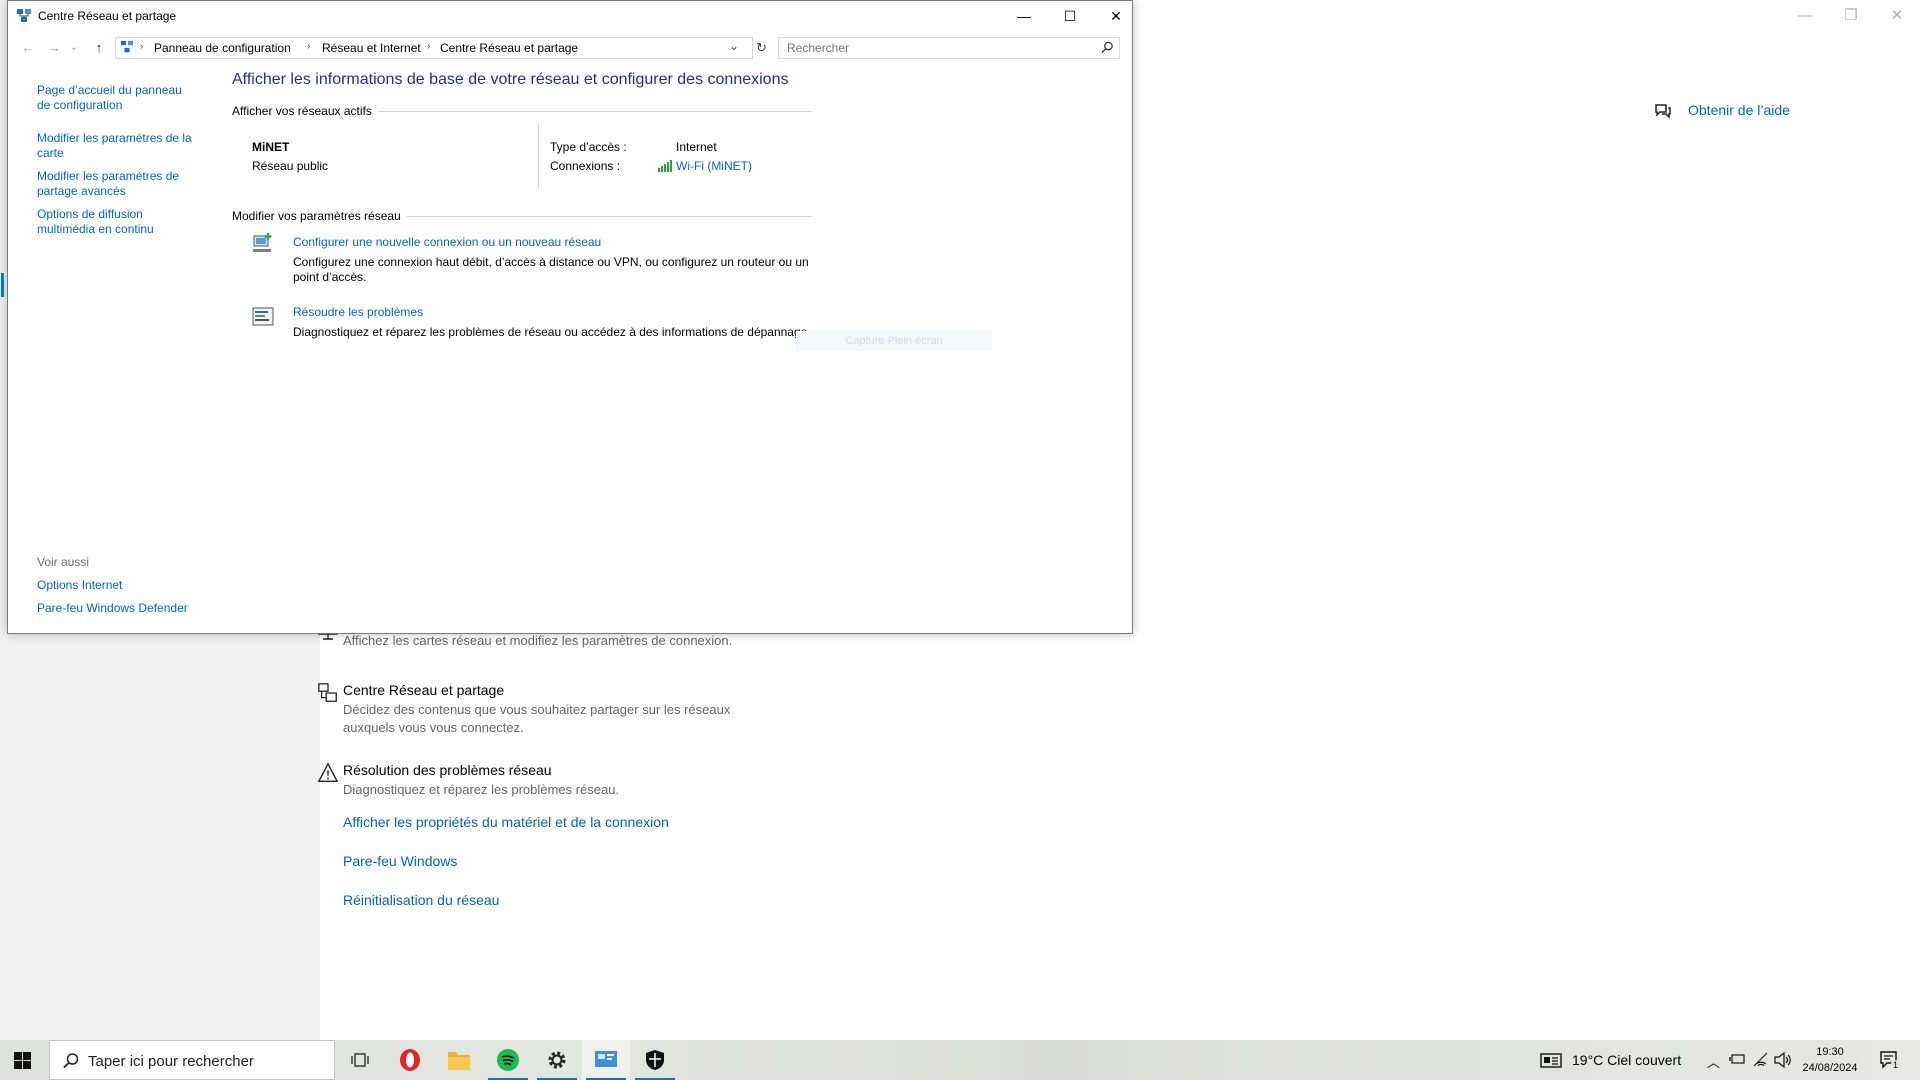  What do you see at coordinates (1626, 1060) in the screenshot?
I see `weather-text: 19°C Ciel couvert` at bounding box center [1626, 1060].